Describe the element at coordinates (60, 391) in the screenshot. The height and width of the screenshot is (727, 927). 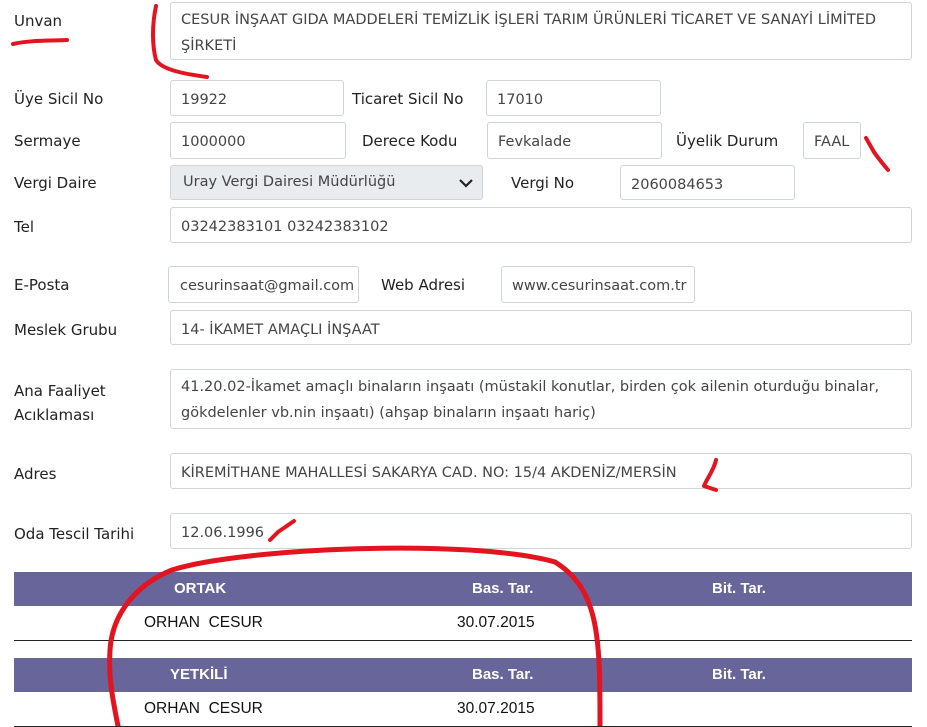
I see `faaliyet-label-line1: Ana Faaliyet` at that location.